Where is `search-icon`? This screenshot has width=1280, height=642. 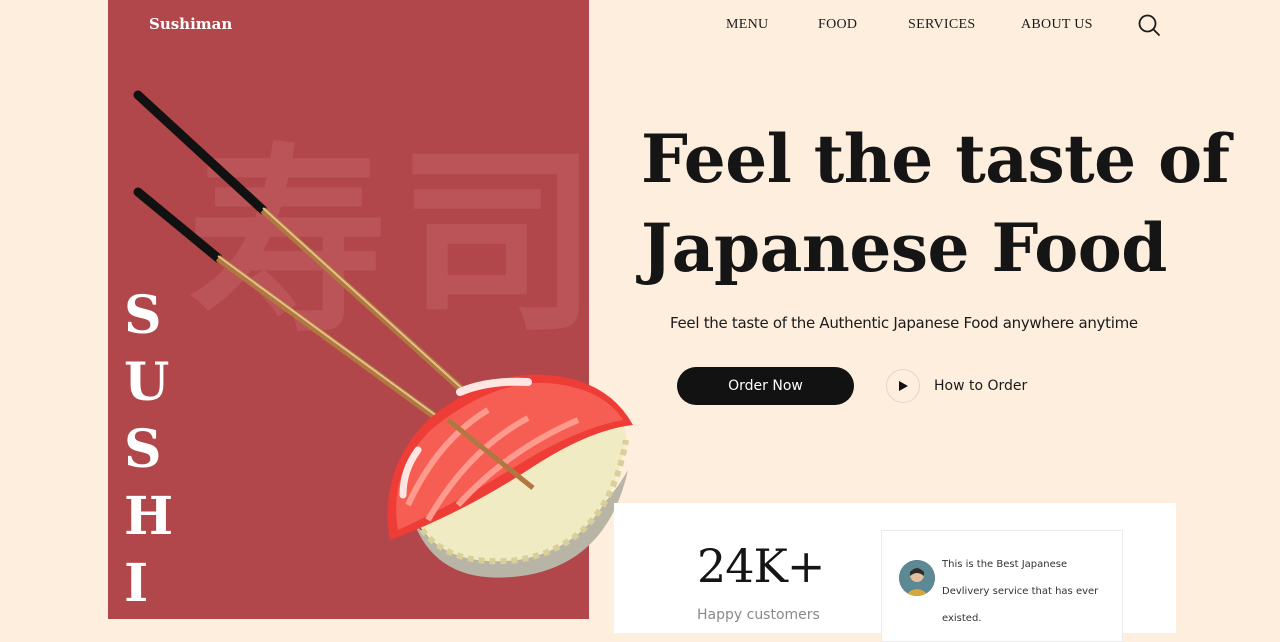 search-icon is located at coordinates (1149, 25).